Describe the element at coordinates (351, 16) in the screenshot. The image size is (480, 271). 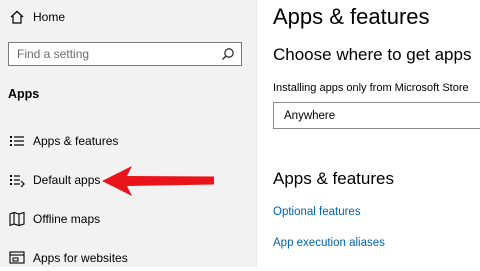
I see `page-title: Apps & features` at that location.